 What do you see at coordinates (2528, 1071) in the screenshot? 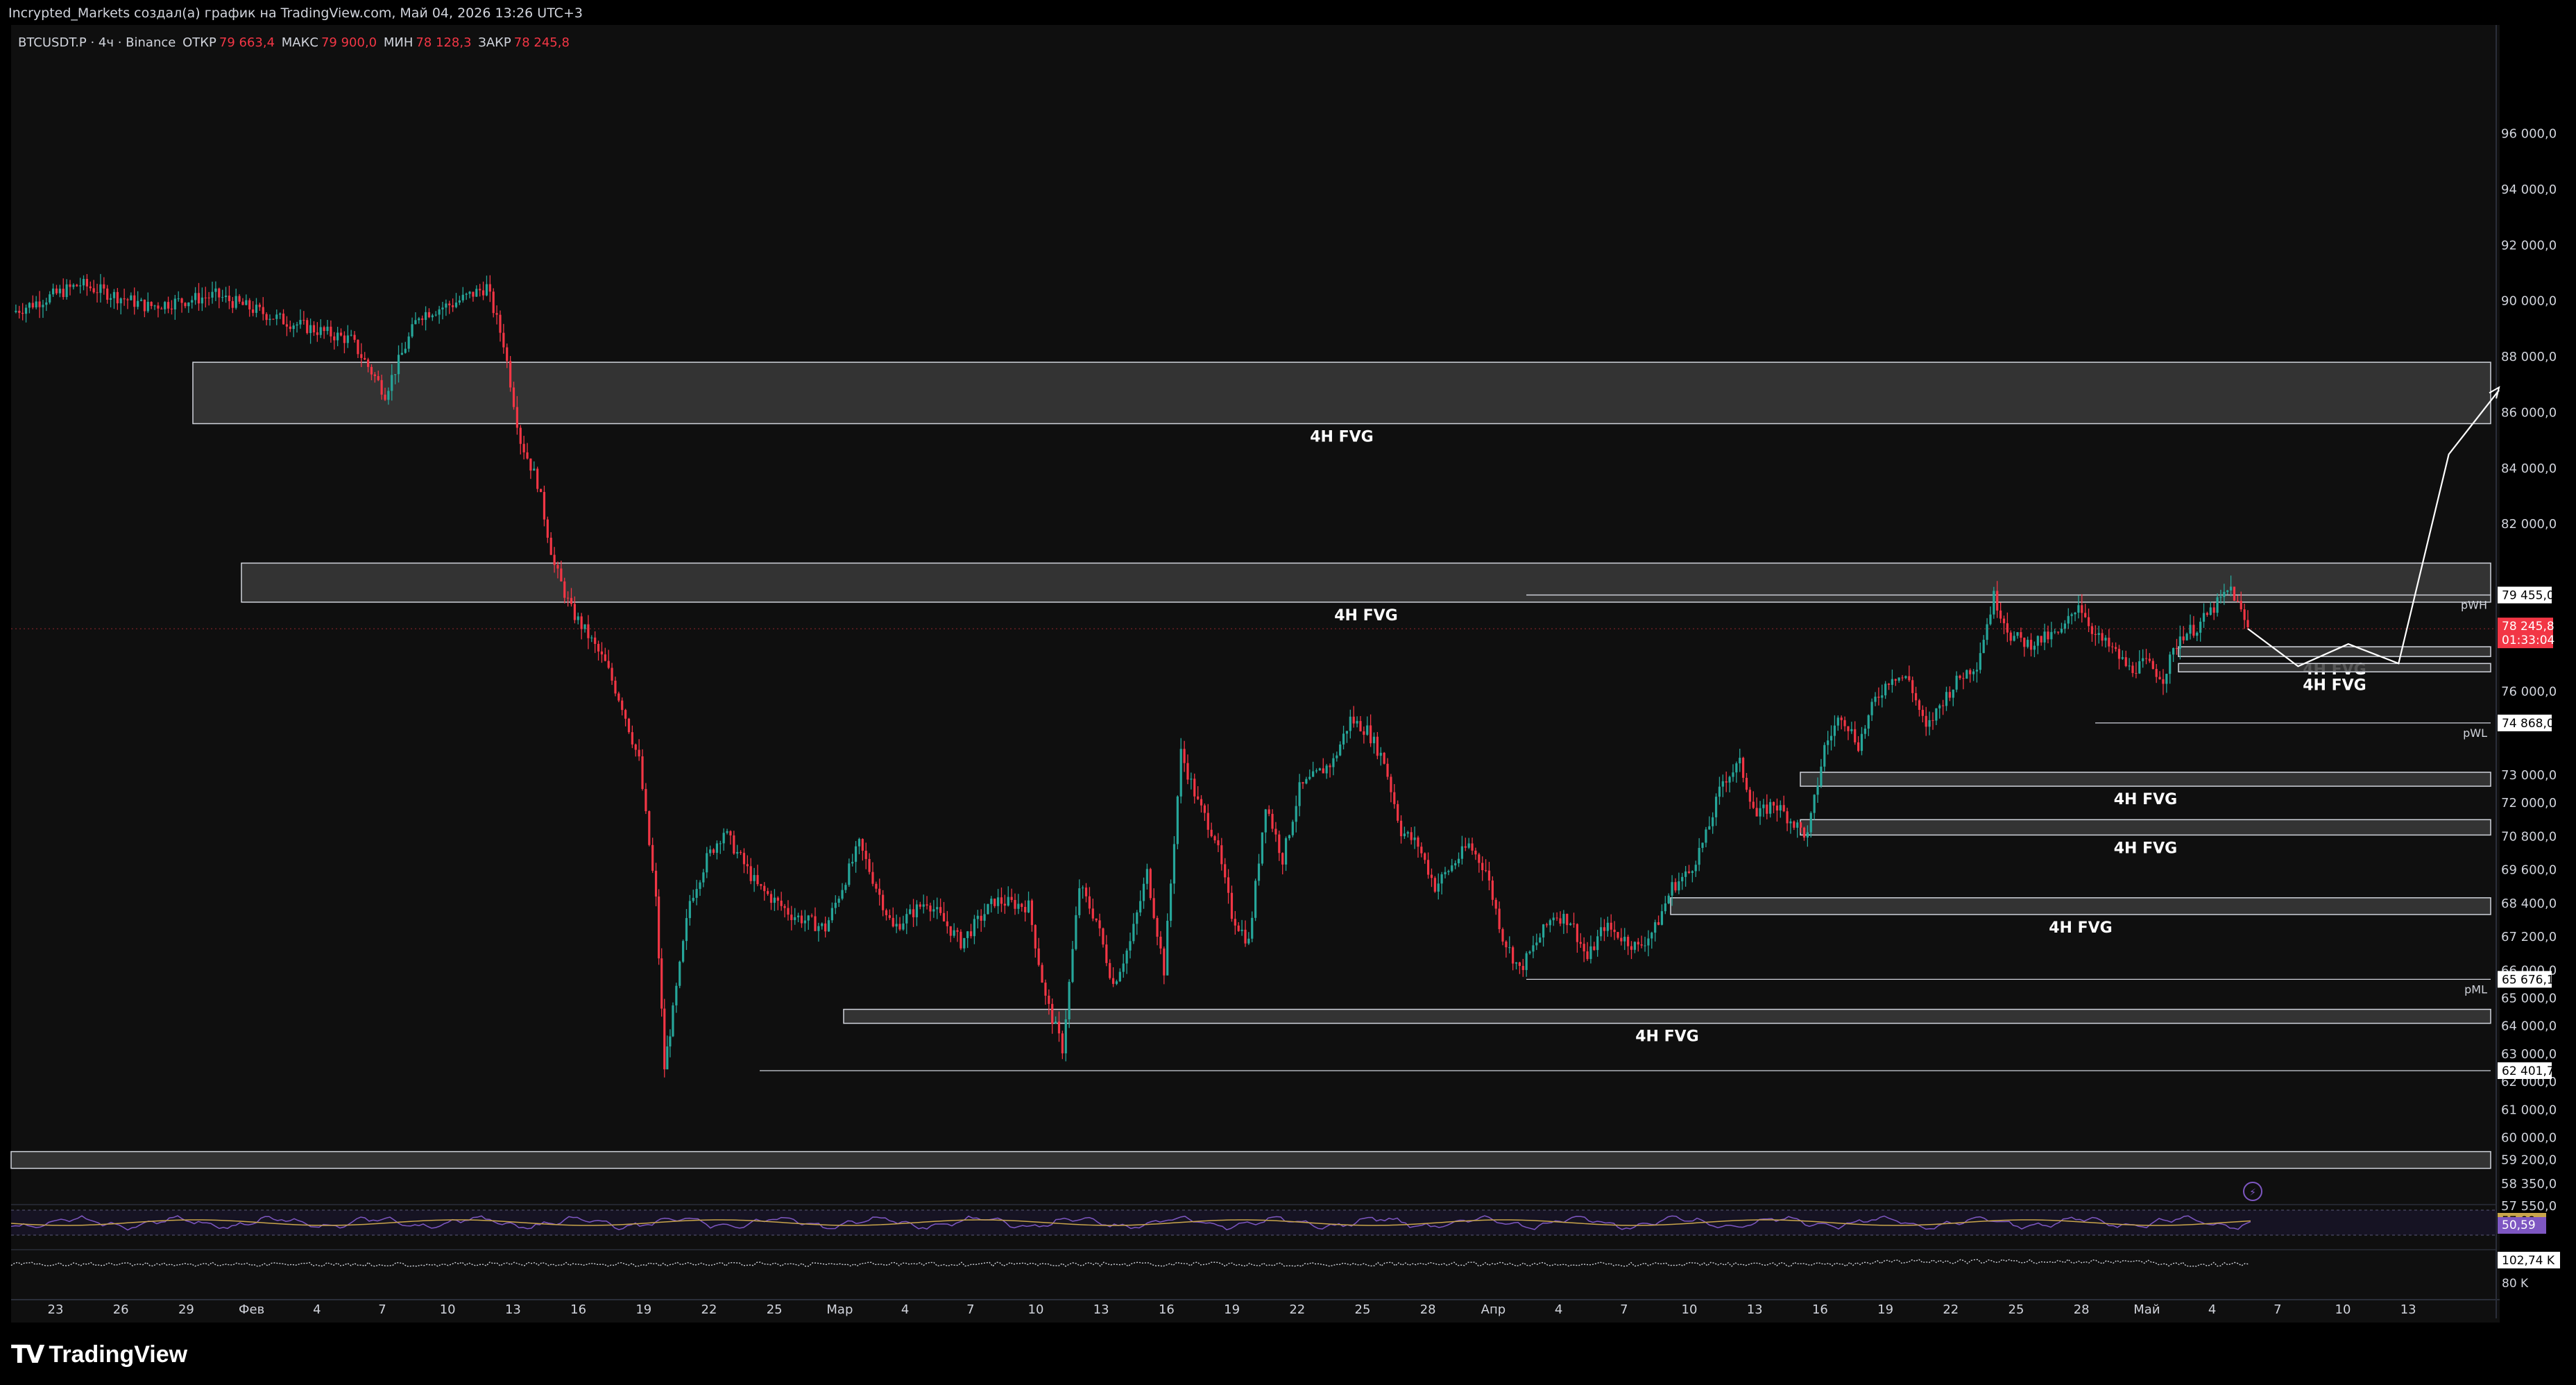
I see `key-level-tag-text: 62 401,7` at bounding box center [2528, 1071].